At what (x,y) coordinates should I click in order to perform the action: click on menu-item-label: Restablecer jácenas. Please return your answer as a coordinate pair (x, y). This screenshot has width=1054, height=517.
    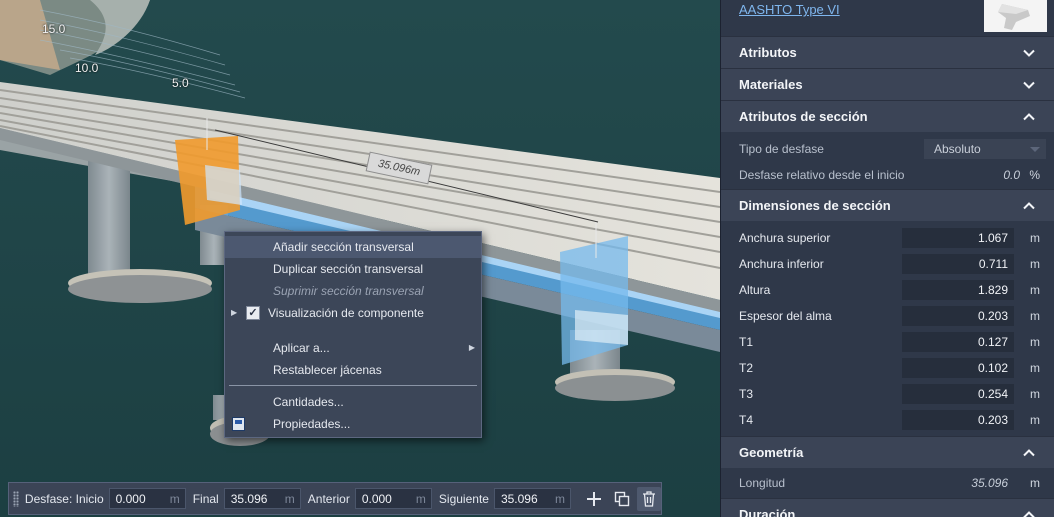
    Looking at the image, I should click on (327, 370).